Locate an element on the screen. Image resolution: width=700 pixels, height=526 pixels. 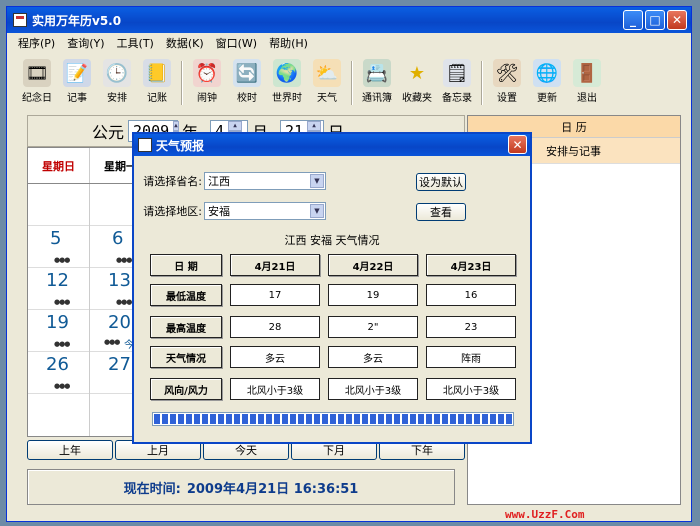
high-temp-1: 28 is located at coordinates (275, 327).